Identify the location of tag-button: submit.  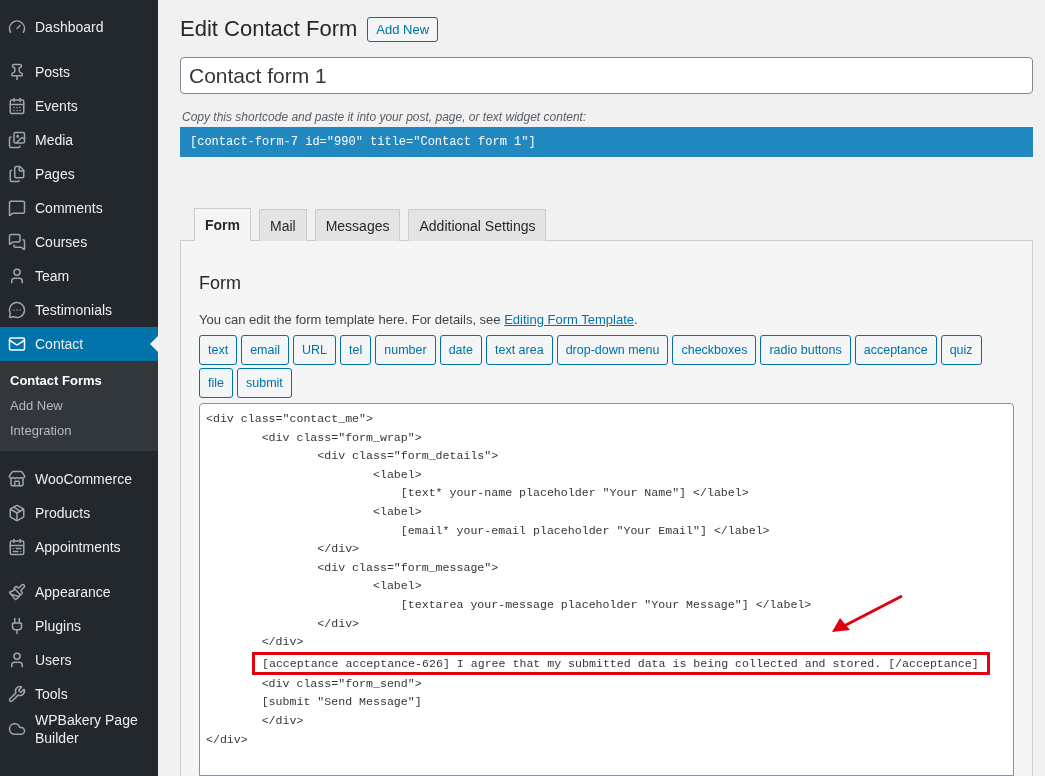
(264, 383).